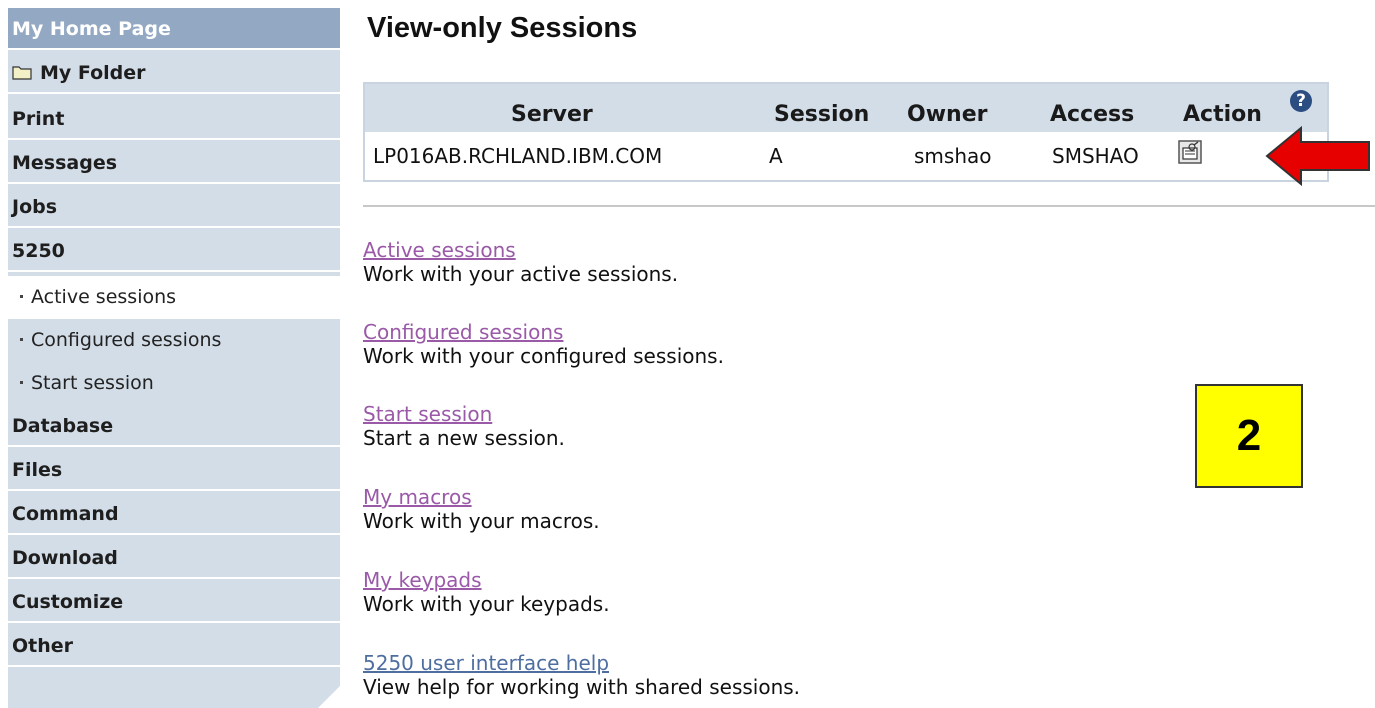 This screenshot has width=1375, height=708. What do you see at coordinates (174, 73) in the screenshot?
I see `nav-my-folder: My Folder` at bounding box center [174, 73].